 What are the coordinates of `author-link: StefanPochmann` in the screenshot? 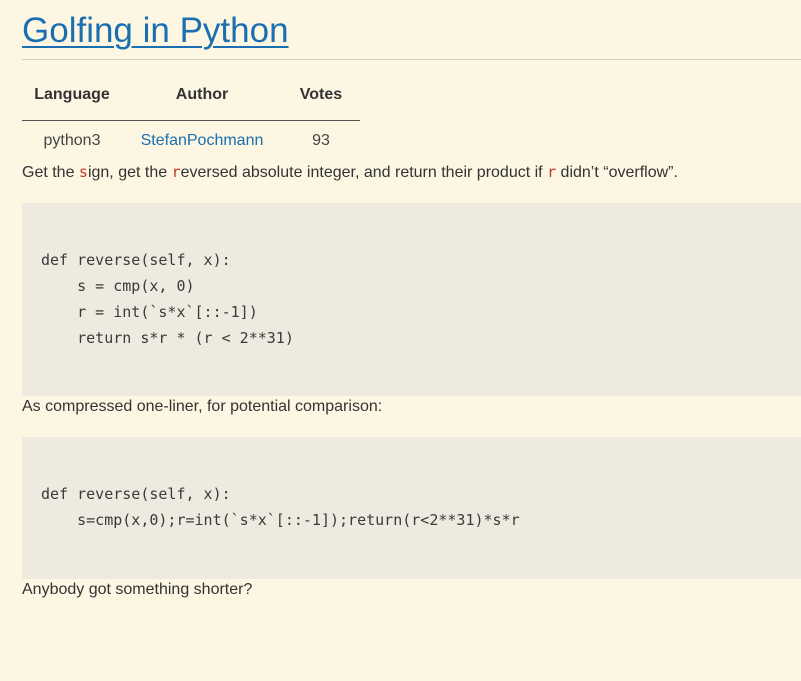 It's located at (202, 140).